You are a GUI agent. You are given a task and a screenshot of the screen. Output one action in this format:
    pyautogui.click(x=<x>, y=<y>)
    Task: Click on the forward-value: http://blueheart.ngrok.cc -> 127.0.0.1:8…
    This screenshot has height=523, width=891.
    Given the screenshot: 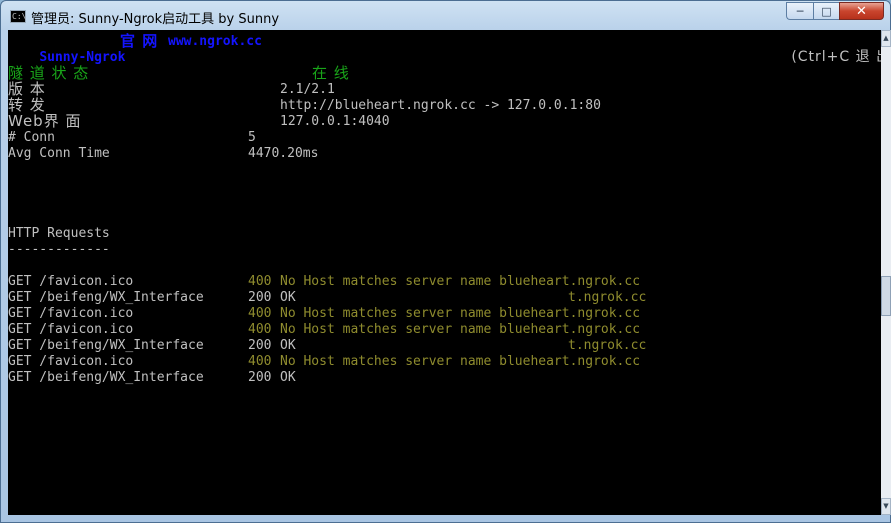 What is the action you would take?
    pyautogui.click(x=440, y=105)
    